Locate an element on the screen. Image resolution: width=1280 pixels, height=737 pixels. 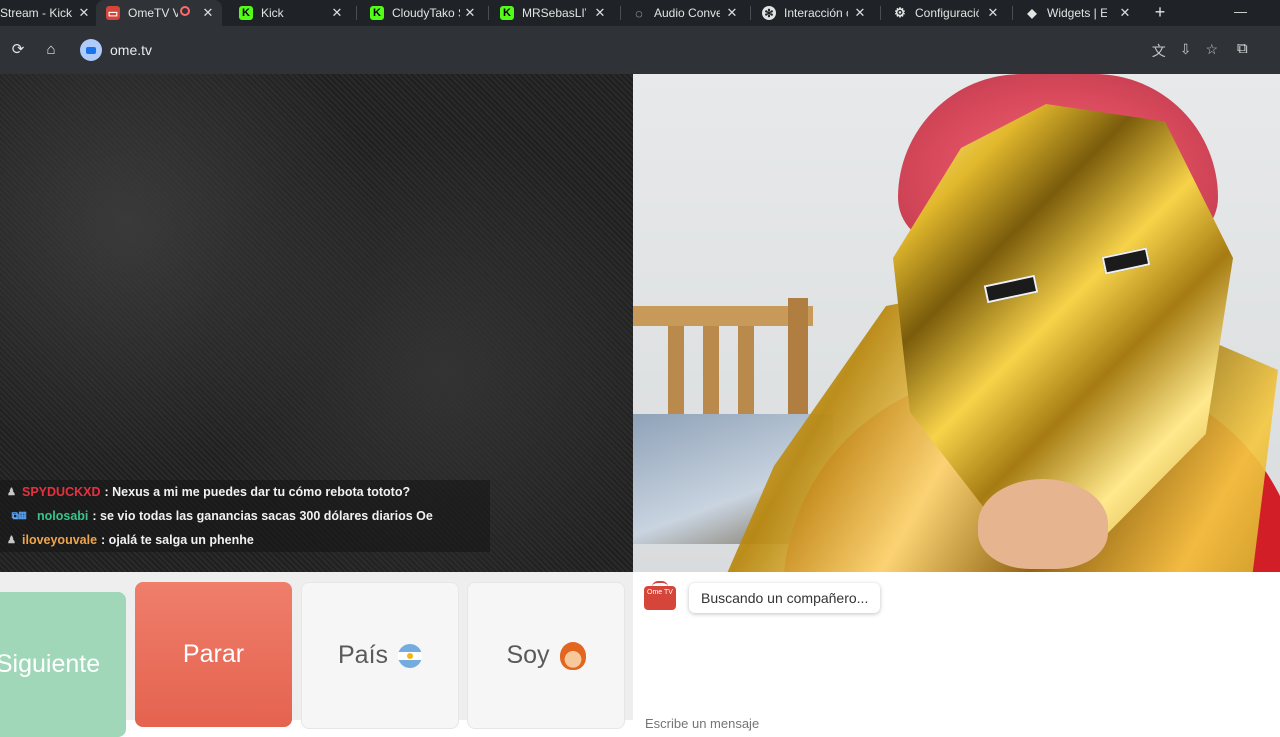
reload-icon: ⟳ is located at coordinates (18, 50).